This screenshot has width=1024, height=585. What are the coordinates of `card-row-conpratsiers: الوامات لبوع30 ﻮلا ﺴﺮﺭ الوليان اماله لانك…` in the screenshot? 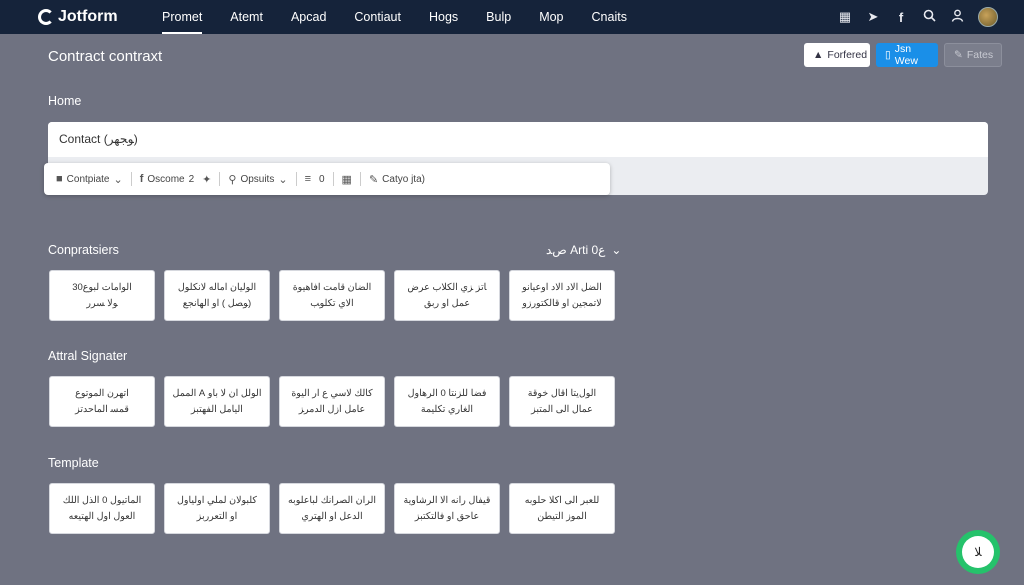 It's located at (332, 295).